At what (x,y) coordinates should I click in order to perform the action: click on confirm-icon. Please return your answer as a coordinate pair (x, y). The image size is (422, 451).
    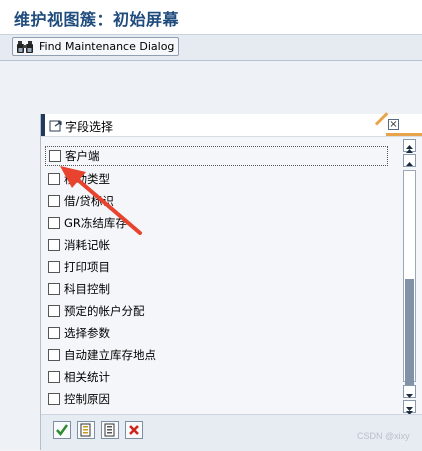
    Looking at the image, I should click on (62, 432).